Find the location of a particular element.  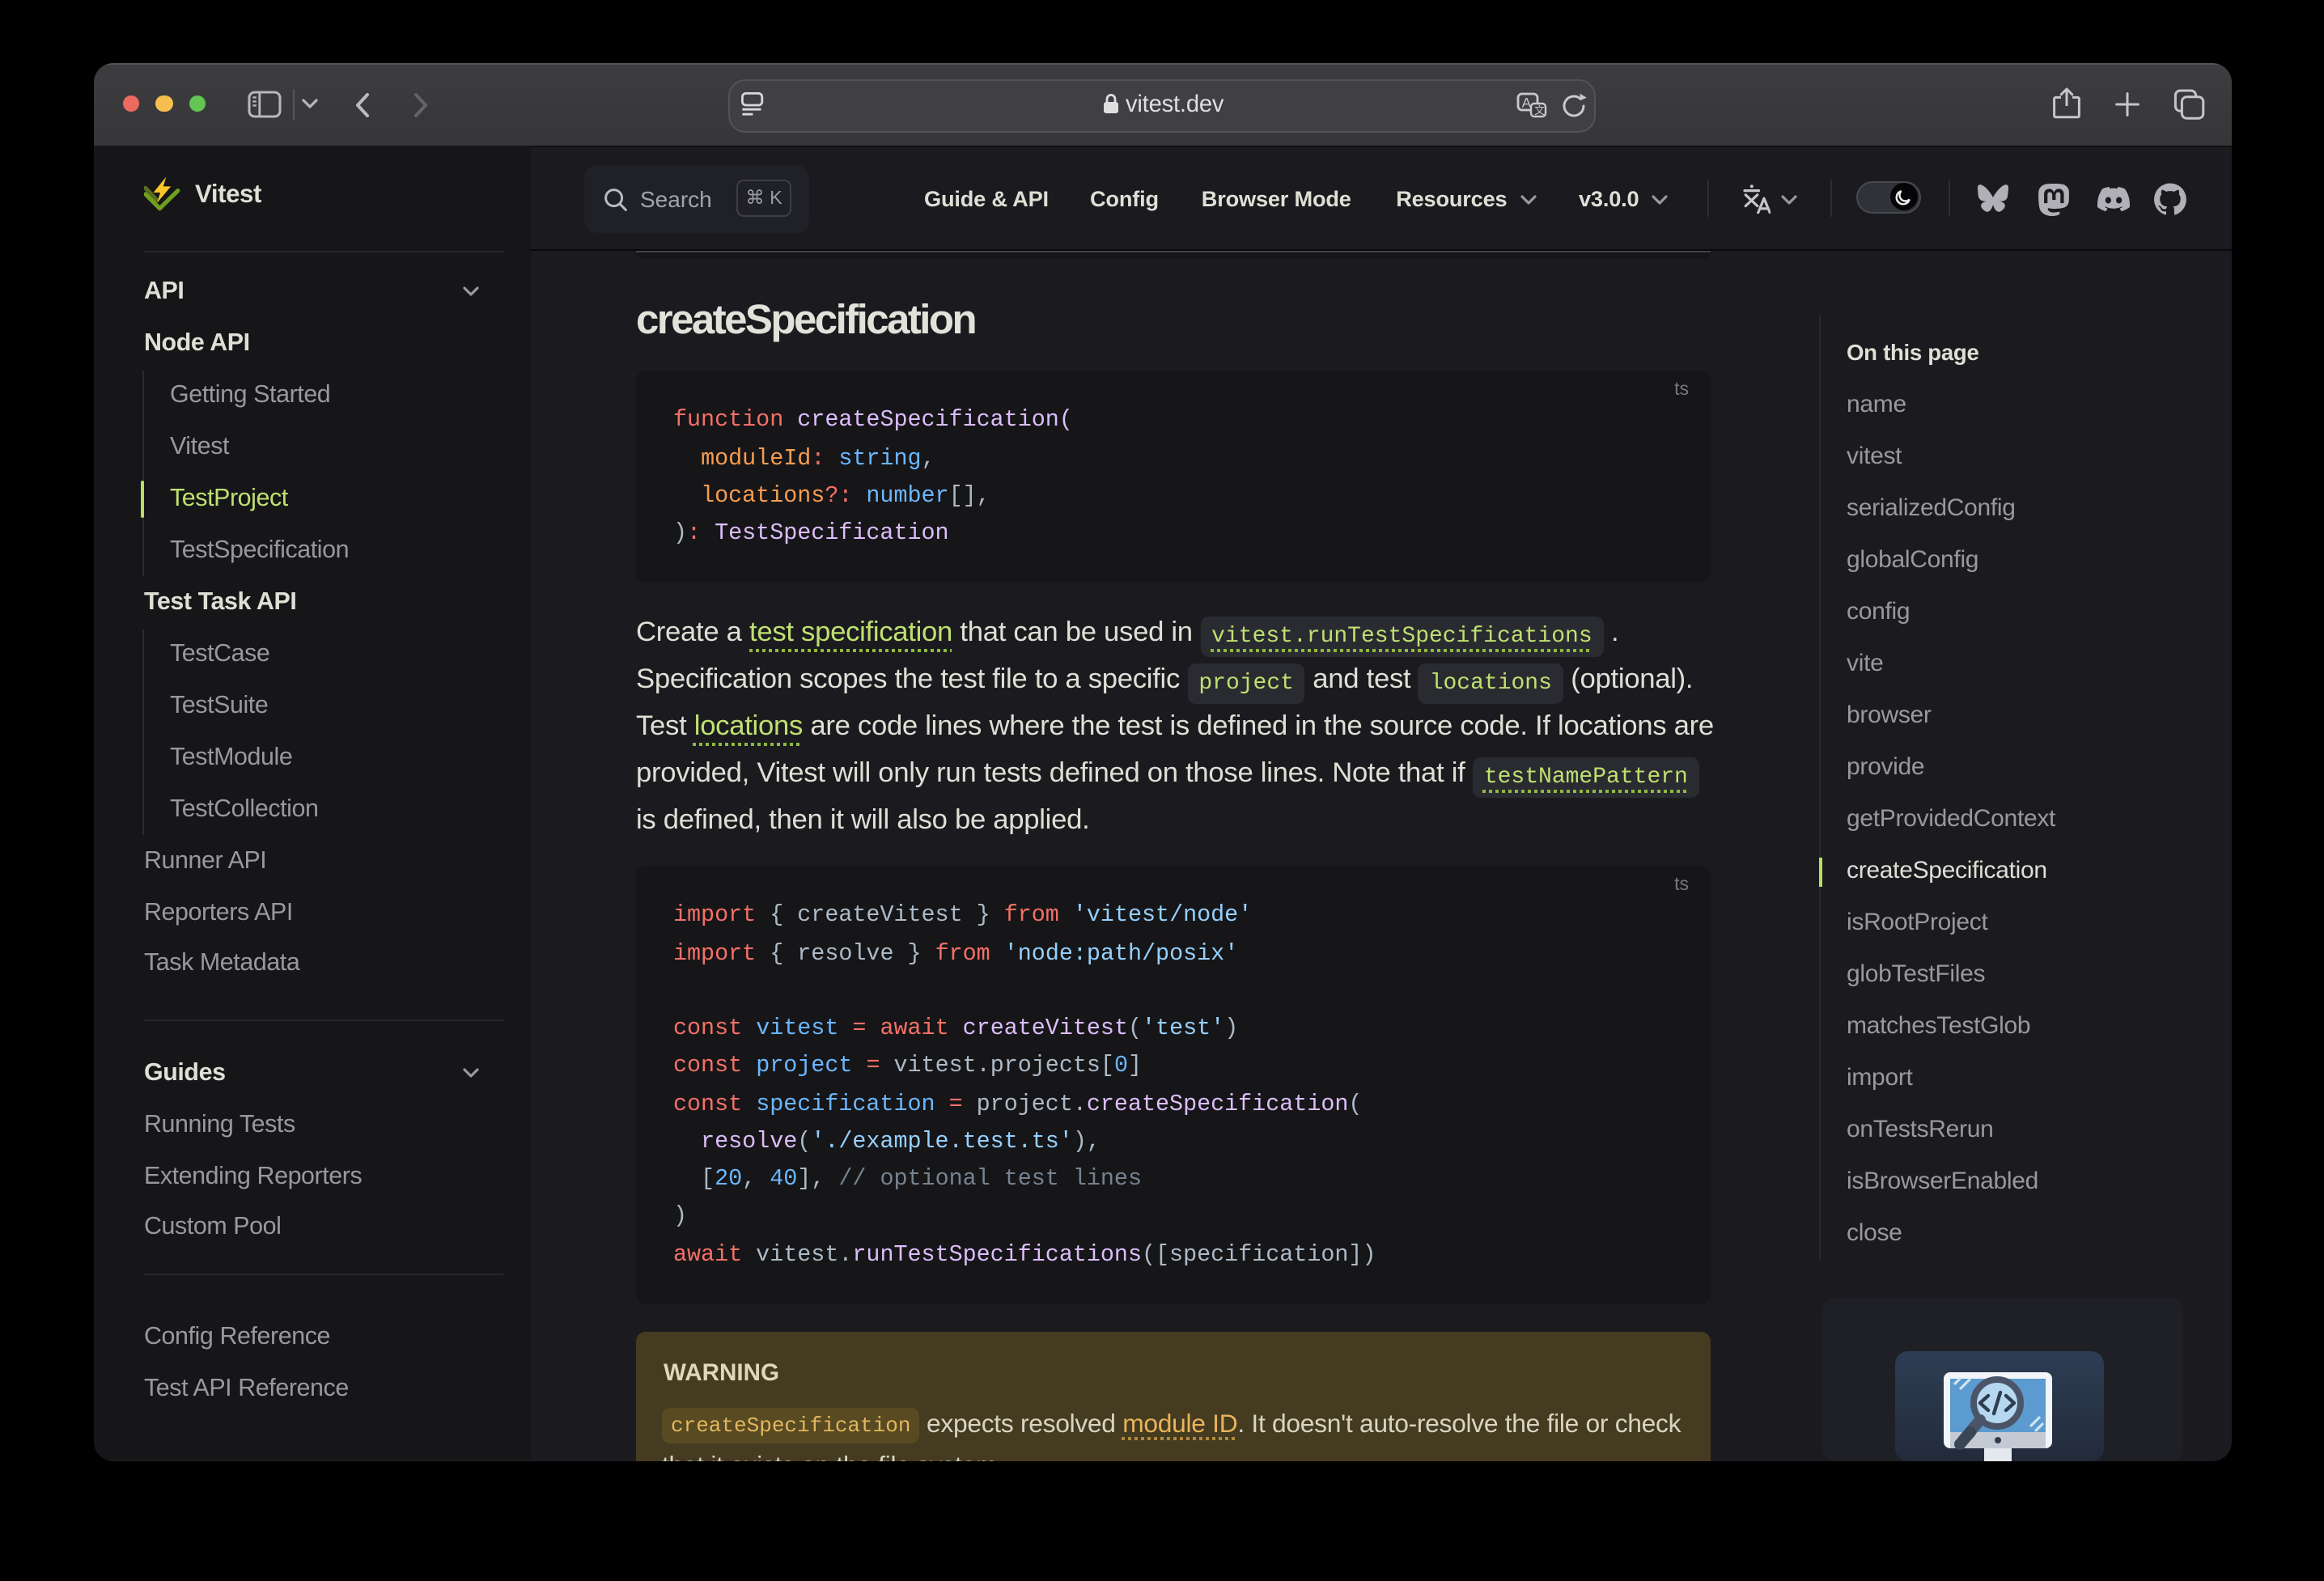

svg-text: 文 is located at coordinates (1539, 110).